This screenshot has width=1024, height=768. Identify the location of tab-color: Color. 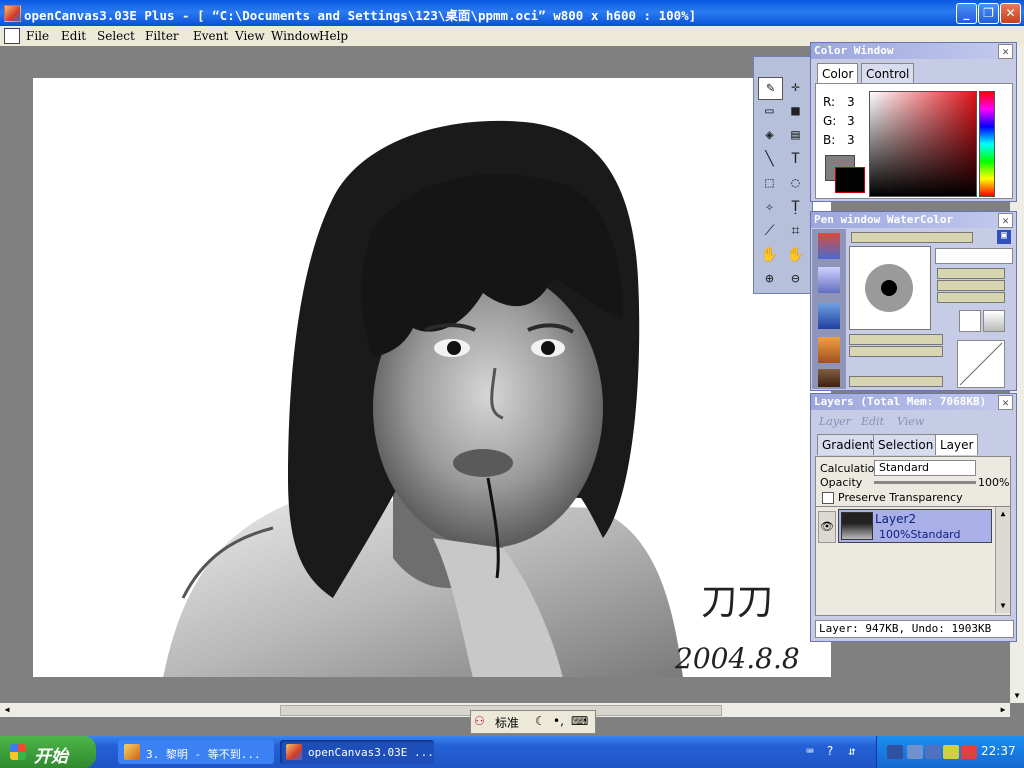
(838, 73).